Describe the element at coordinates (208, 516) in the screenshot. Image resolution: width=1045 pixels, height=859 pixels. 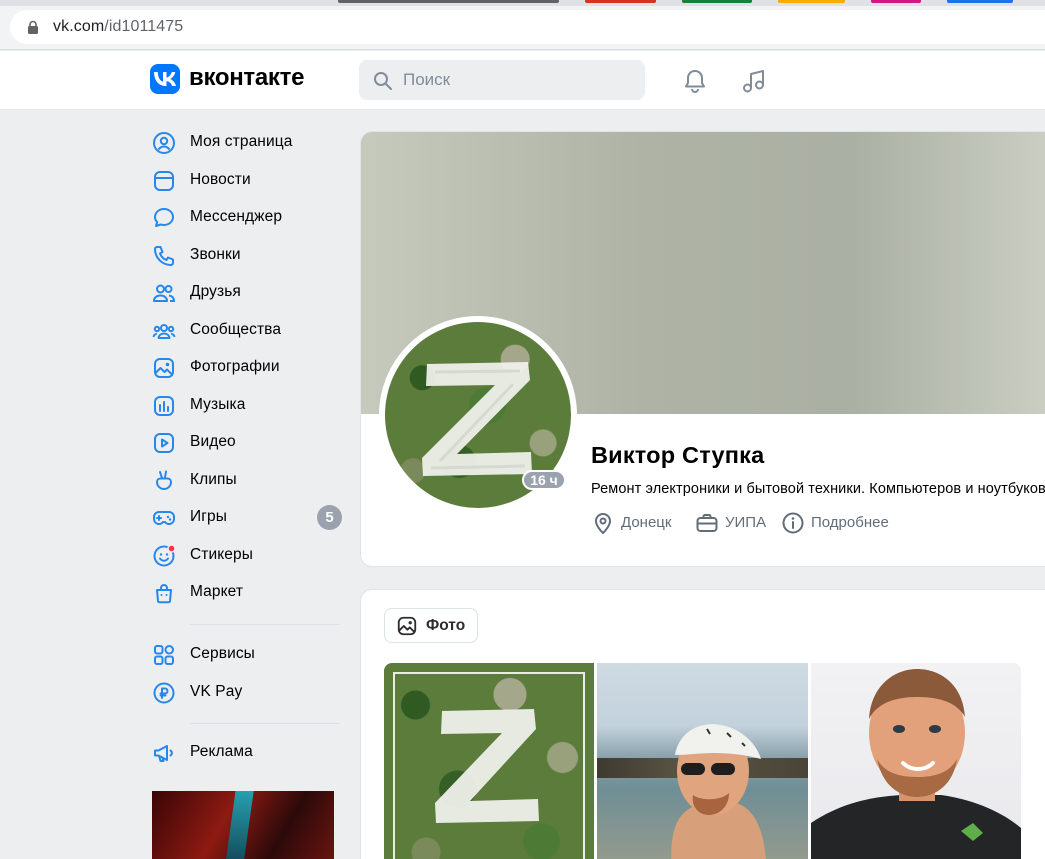
I see `sidebar-item-label: Игры` at that location.